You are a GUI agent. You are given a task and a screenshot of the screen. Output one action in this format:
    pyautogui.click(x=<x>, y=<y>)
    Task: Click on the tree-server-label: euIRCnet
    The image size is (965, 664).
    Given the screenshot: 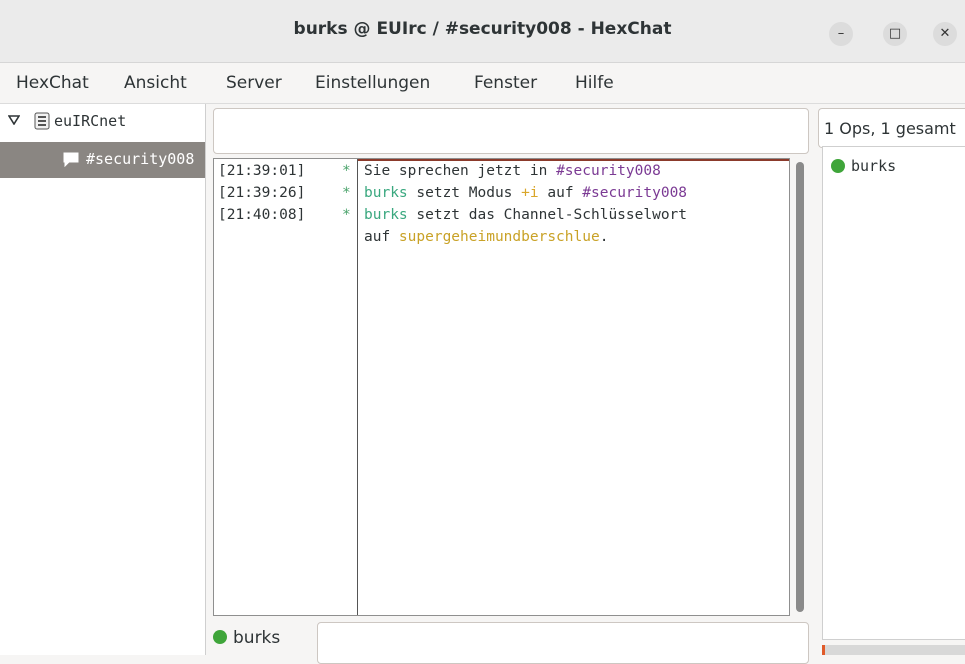 What is the action you would take?
    pyautogui.click(x=90, y=121)
    